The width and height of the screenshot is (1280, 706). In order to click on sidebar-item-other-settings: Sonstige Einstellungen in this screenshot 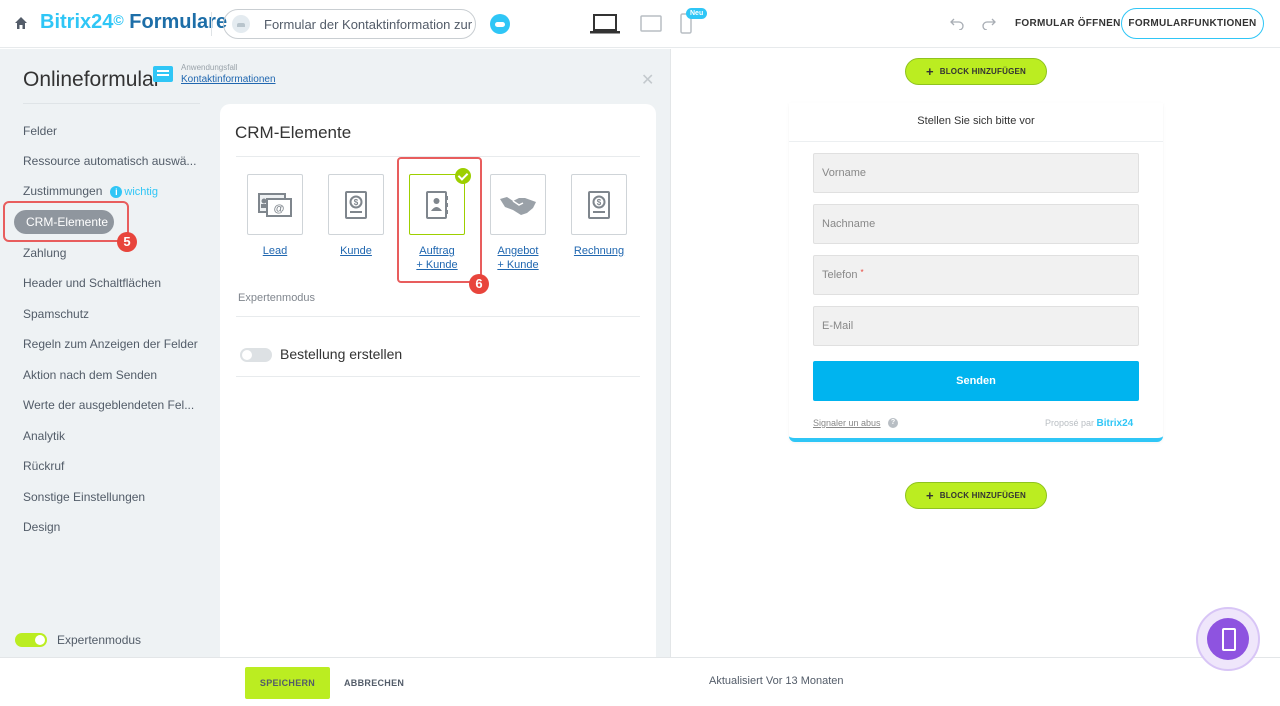, I will do `click(84, 497)`.